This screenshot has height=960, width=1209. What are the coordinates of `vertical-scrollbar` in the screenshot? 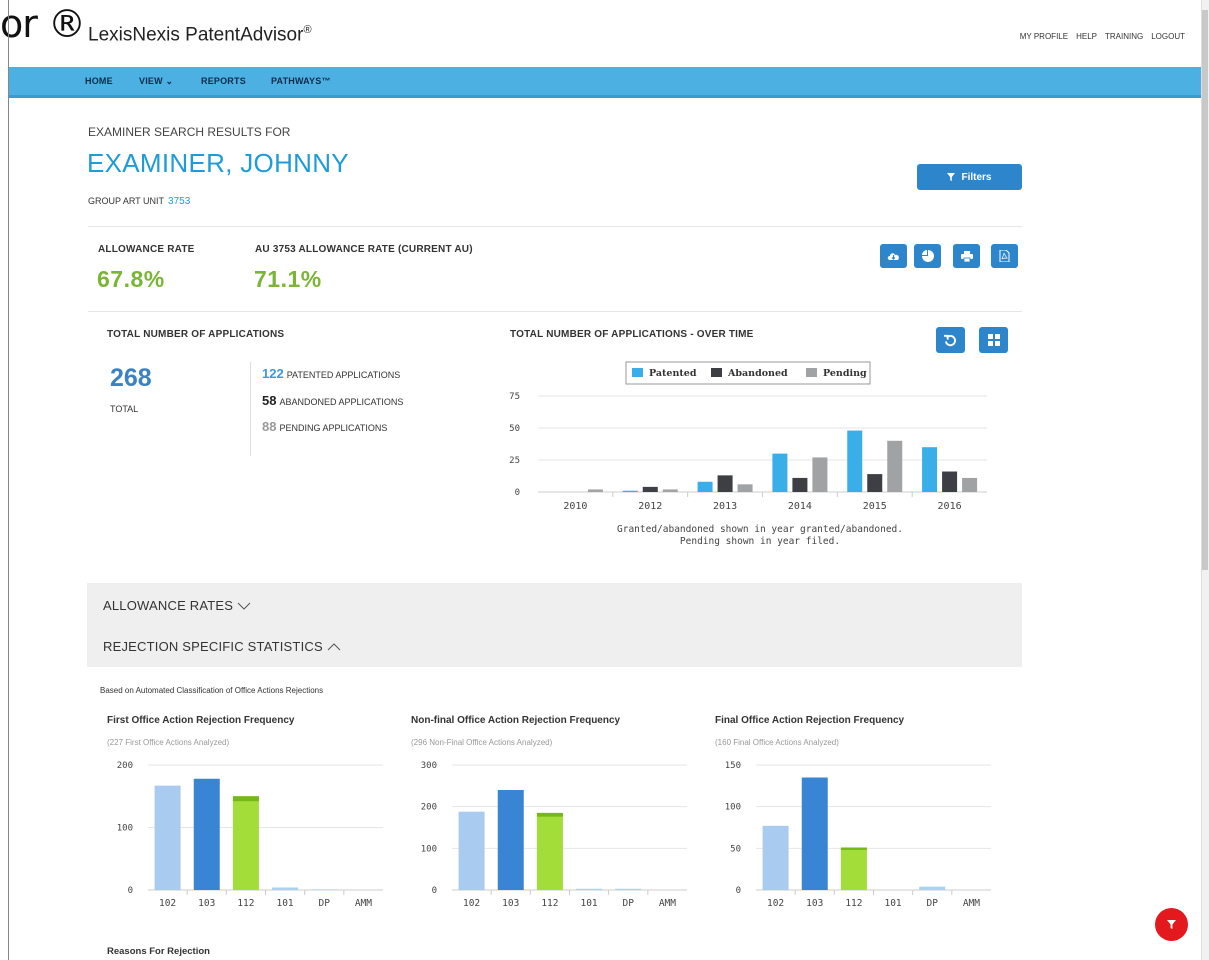 It's located at (1205, 480).